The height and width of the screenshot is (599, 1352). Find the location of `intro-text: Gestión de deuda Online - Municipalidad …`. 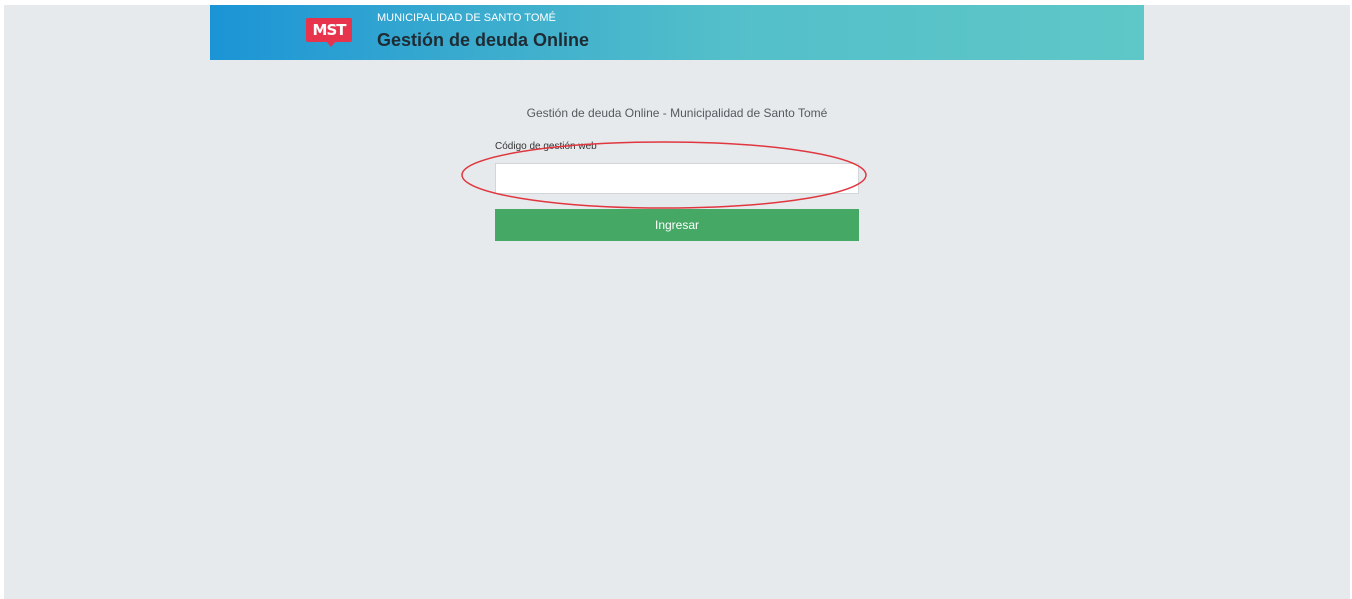

intro-text: Gestión de deuda Online - Municipalidad … is located at coordinates (677, 113).